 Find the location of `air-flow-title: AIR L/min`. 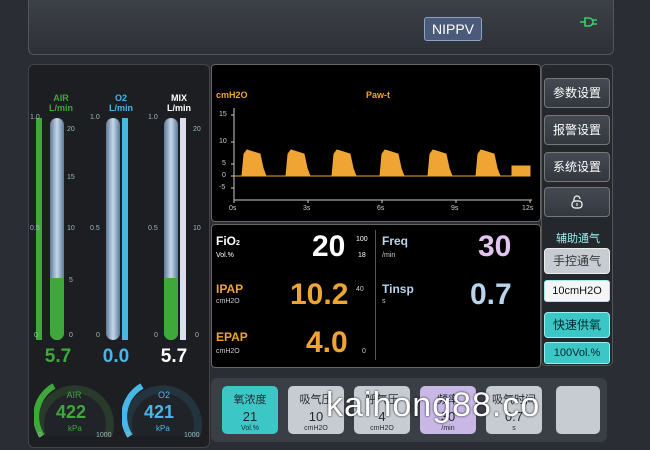

air-flow-title: AIR L/min is located at coordinates (61, 103).